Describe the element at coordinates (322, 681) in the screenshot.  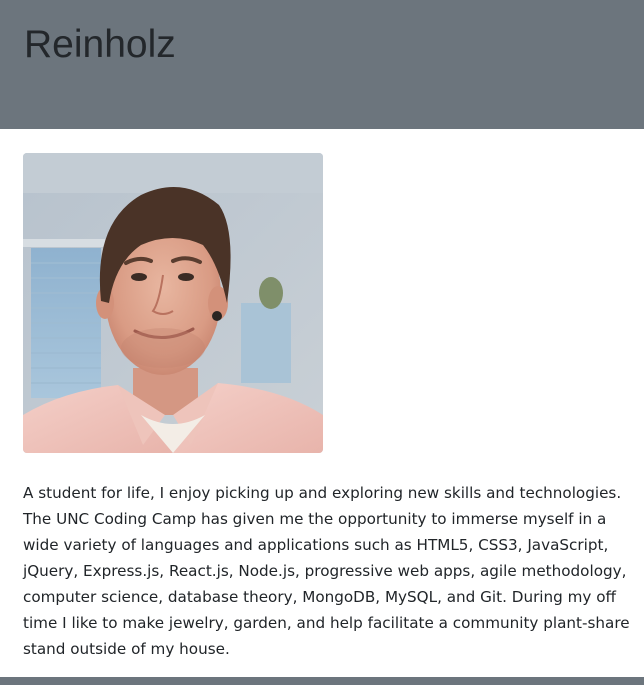
I see `site-footer` at that location.